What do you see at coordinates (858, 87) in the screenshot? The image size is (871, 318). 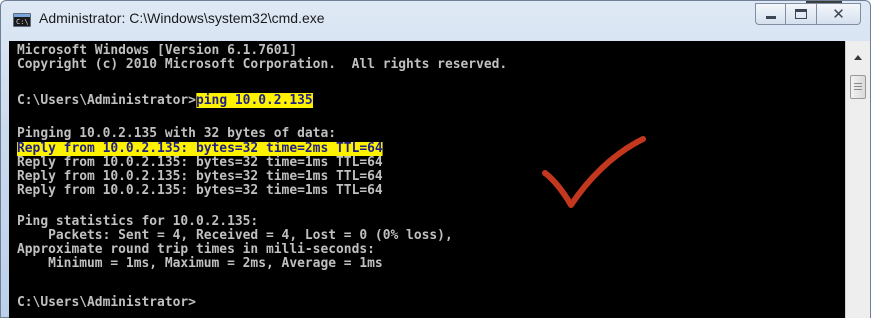 I see `scrollbar-thumb` at bounding box center [858, 87].